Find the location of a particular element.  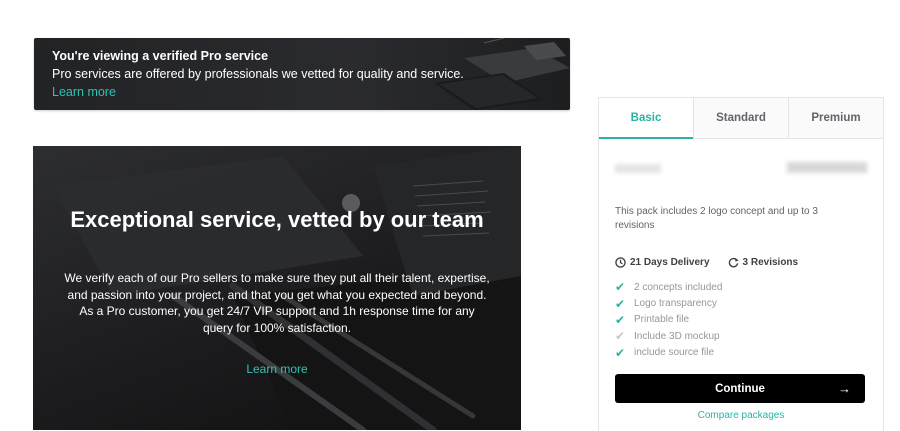

delivery-info: 21 Days Delivery 3 Revisions is located at coordinates (706, 262).